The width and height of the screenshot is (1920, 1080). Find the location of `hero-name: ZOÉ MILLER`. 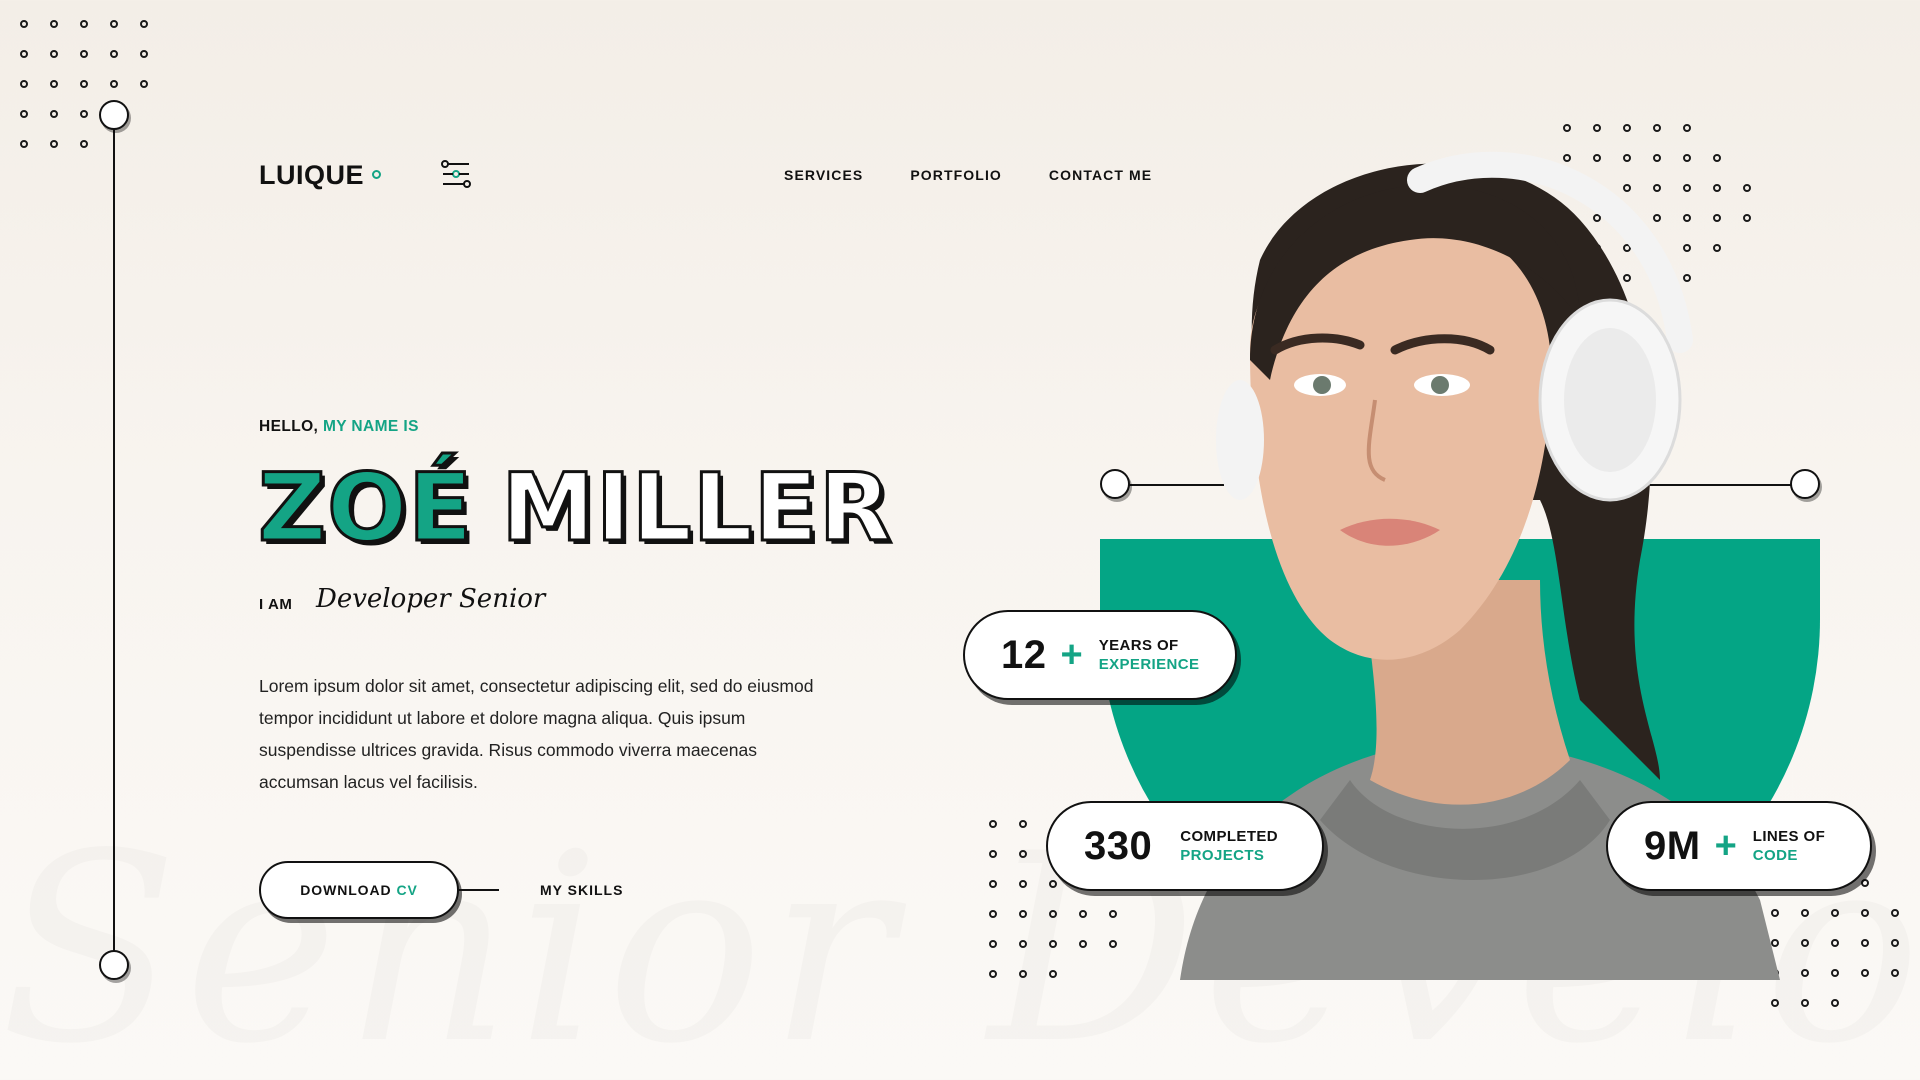

hero-name: ZOÉ MILLER is located at coordinates (574, 508).